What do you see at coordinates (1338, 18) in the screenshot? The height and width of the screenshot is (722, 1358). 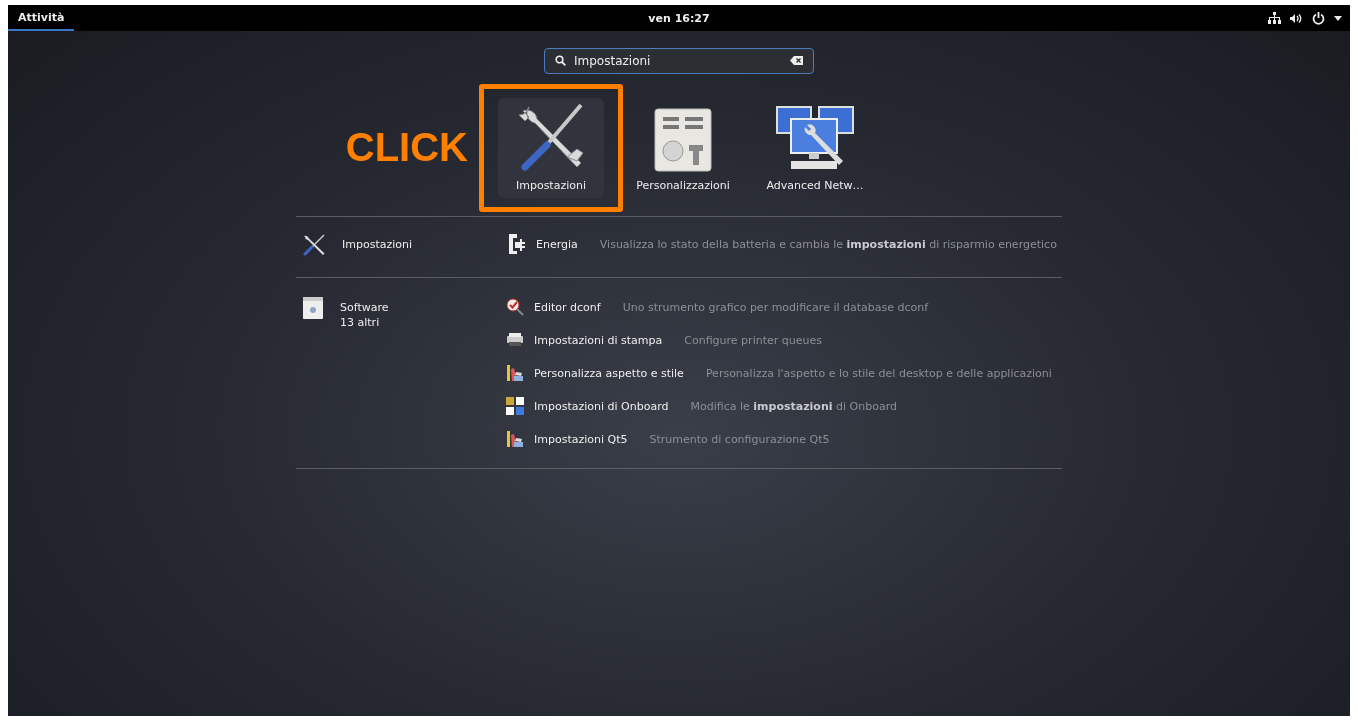 I see `caret-icon` at bounding box center [1338, 18].